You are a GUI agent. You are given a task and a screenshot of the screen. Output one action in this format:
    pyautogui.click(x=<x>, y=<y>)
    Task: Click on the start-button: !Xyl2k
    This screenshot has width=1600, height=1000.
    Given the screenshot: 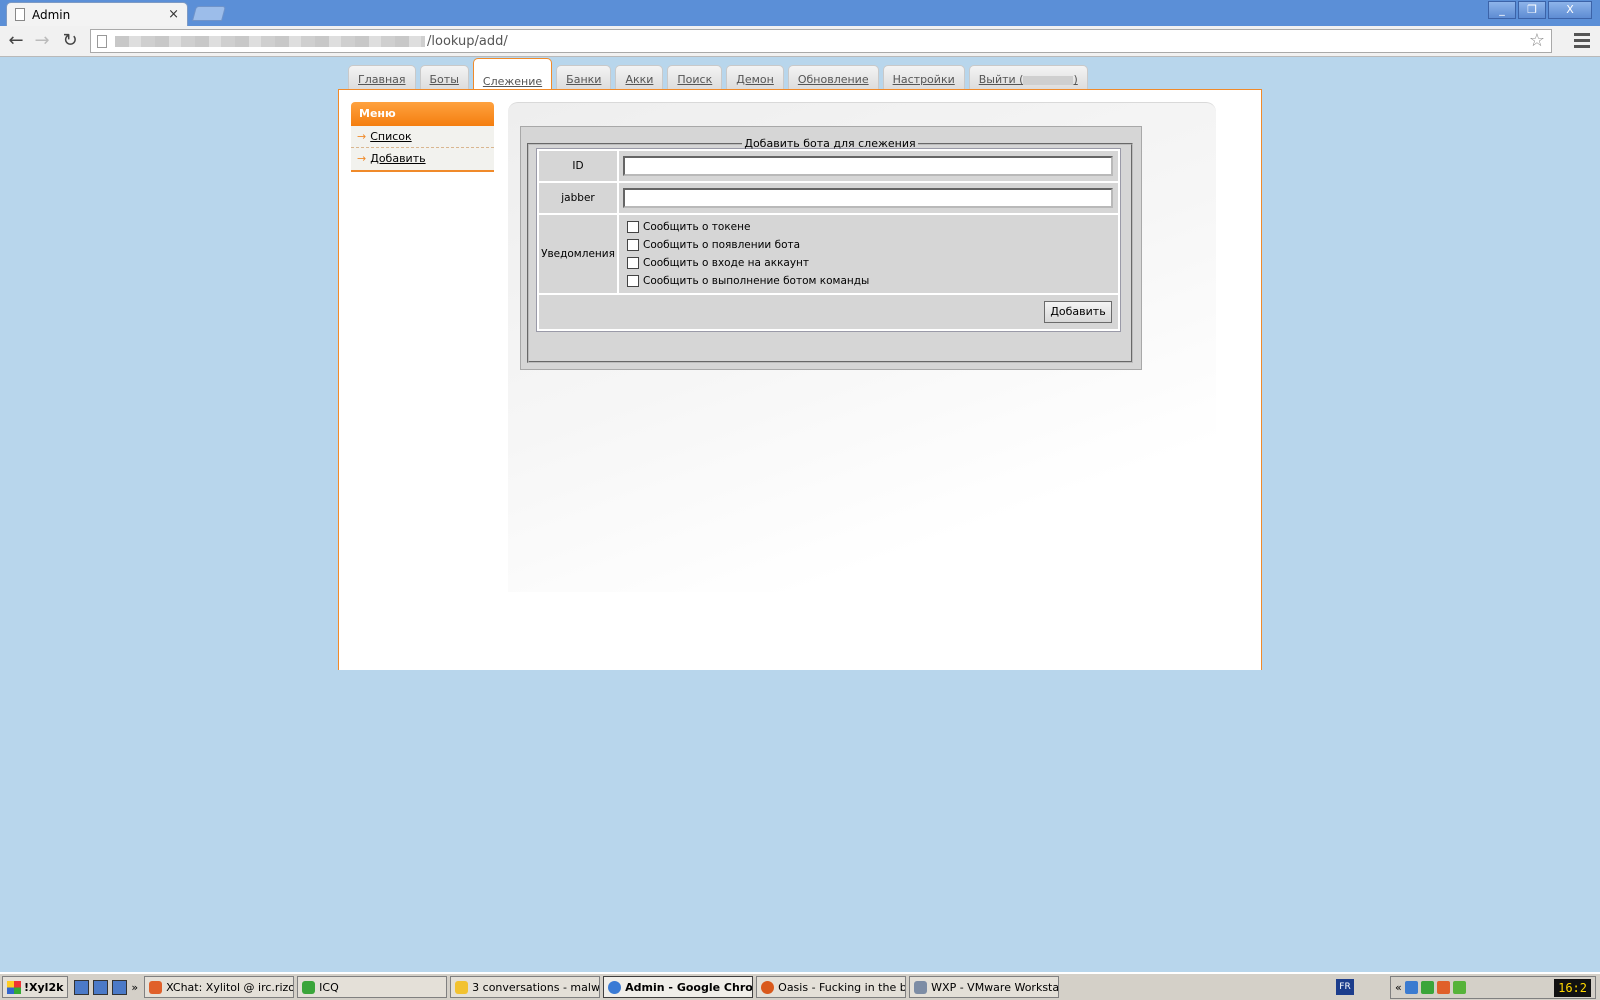 What is the action you would take?
    pyautogui.click(x=35, y=987)
    